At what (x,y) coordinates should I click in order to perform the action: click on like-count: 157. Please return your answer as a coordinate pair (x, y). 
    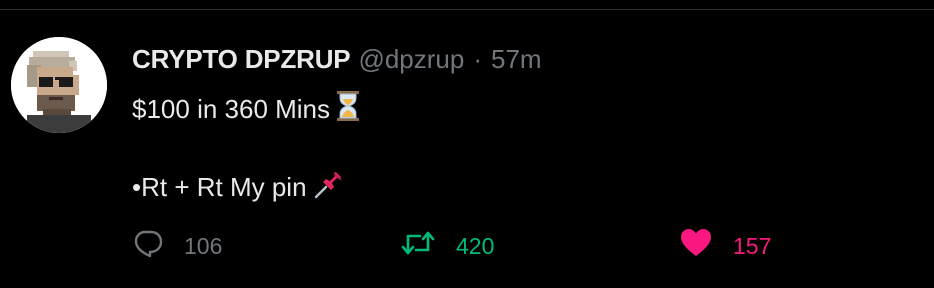
    Looking at the image, I should click on (752, 245).